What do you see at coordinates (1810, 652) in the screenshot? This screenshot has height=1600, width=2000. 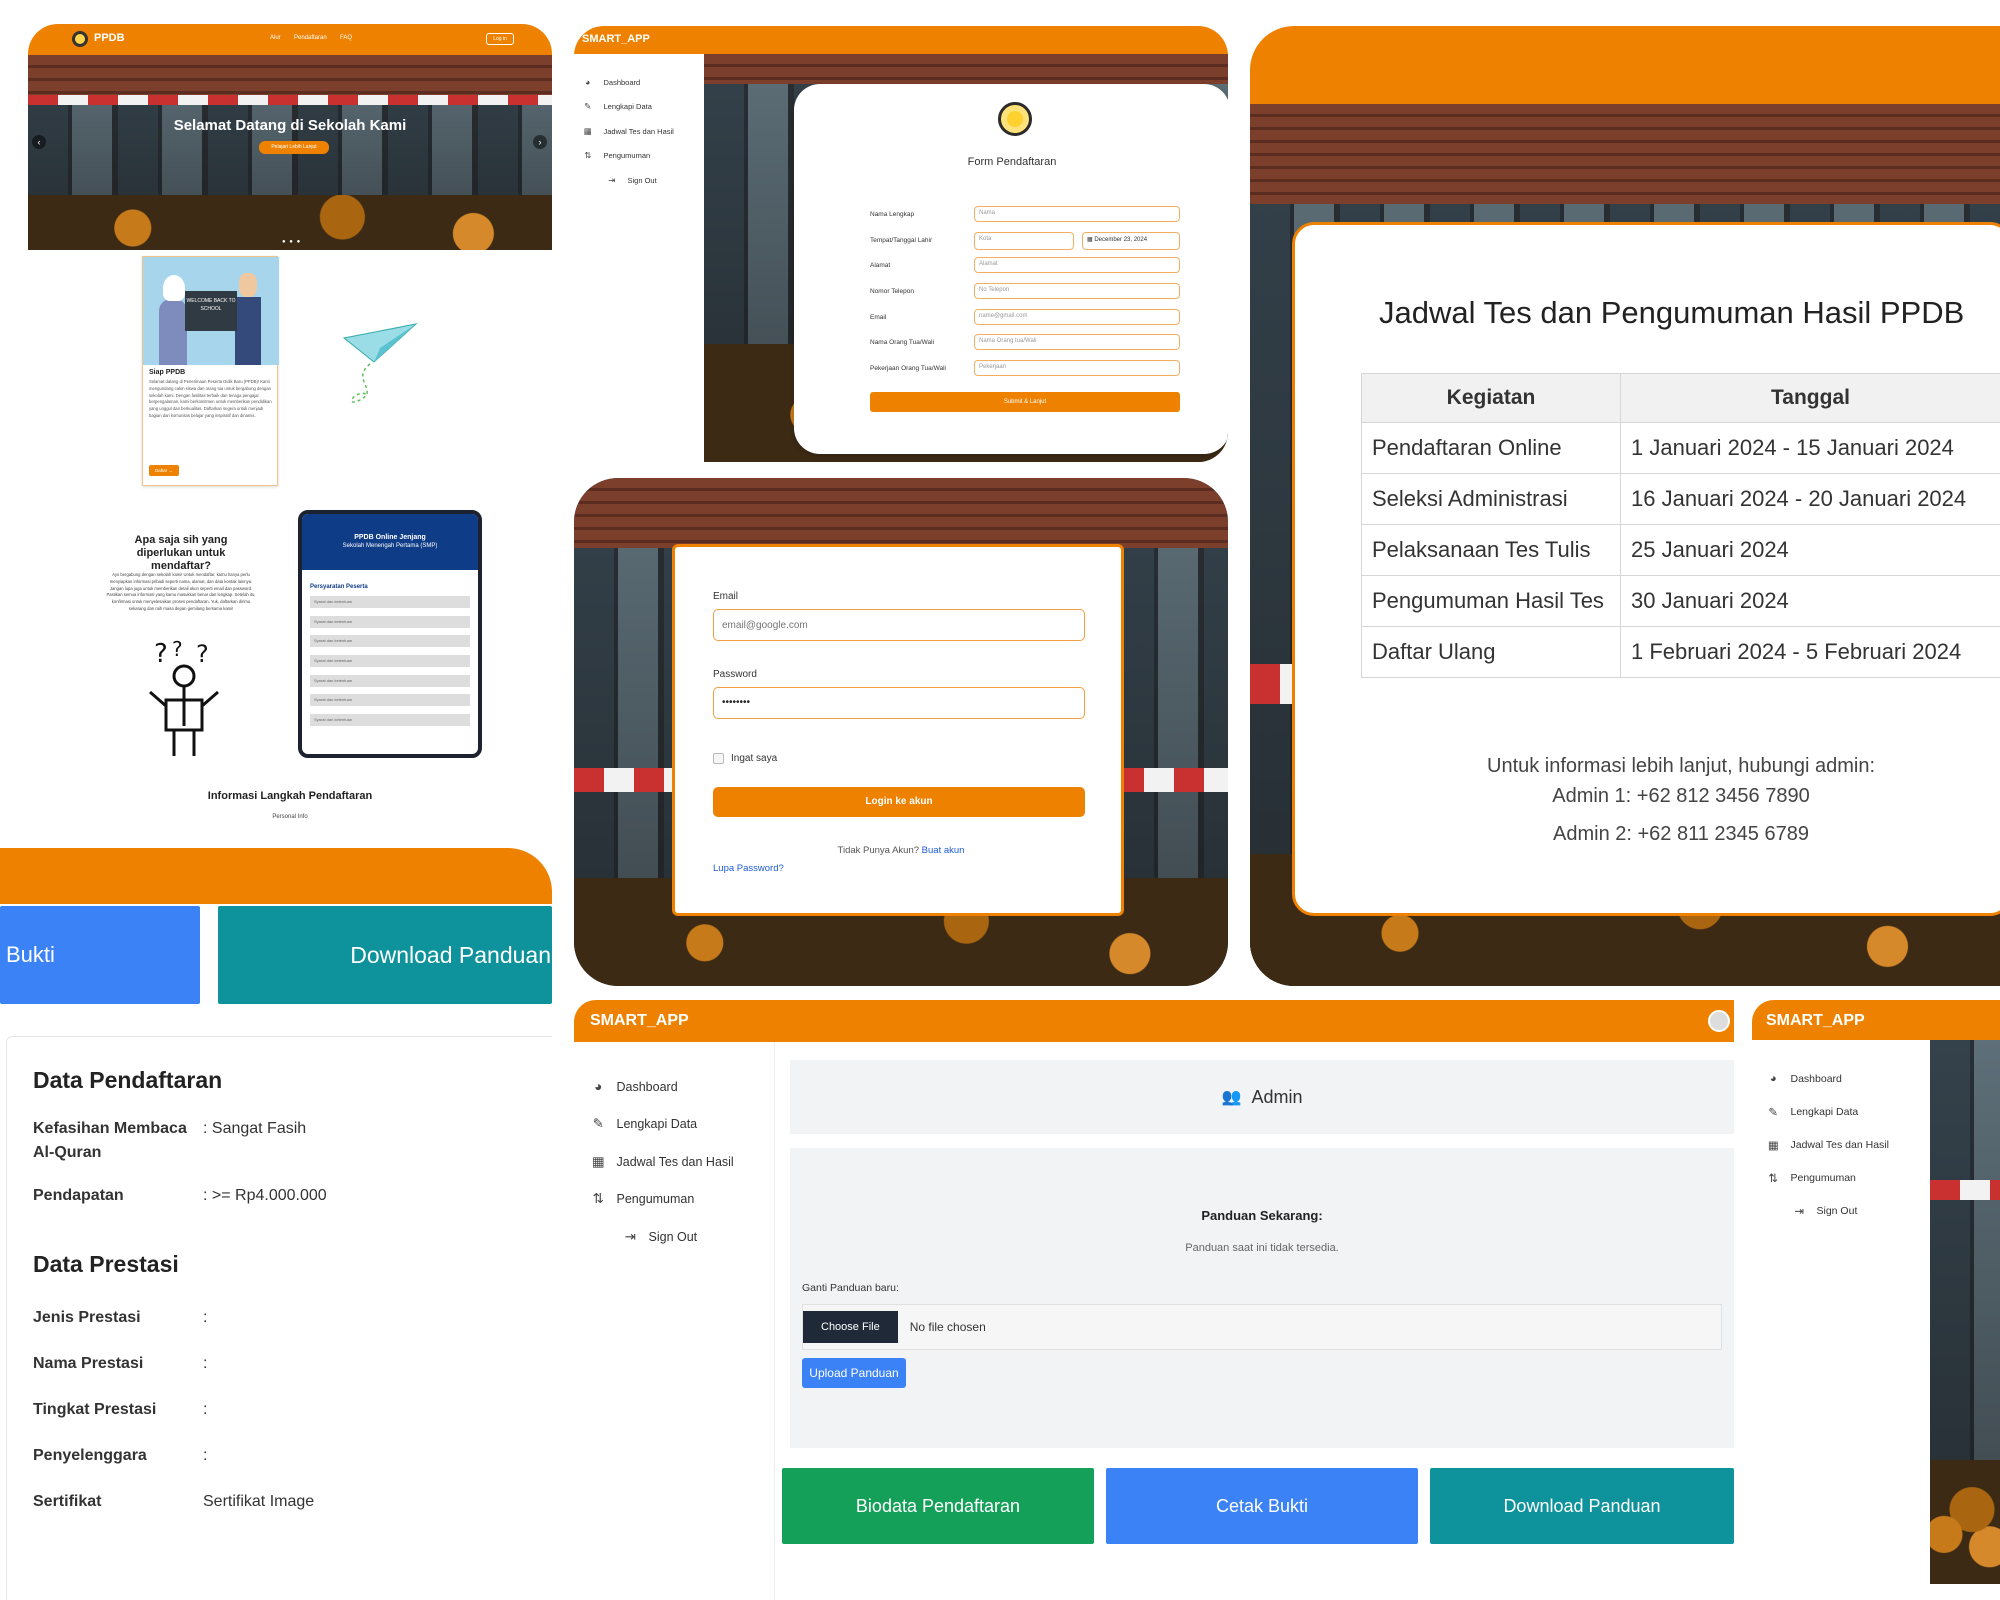 I see `table-cell: 1 Februari 2024 - 5 Februari 2024` at bounding box center [1810, 652].